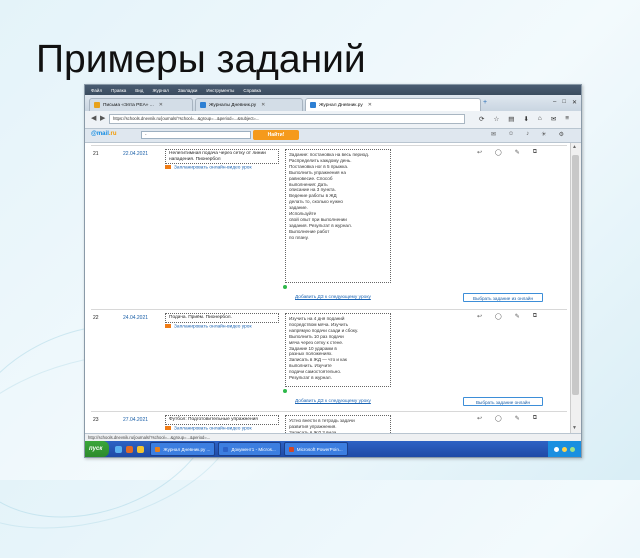 This screenshot has height=558, width=640. What do you see at coordinates (222, 420) in the screenshot?
I see `lesson-topic: Футбол: Подготовительные упражнения` at bounding box center [222, 420].